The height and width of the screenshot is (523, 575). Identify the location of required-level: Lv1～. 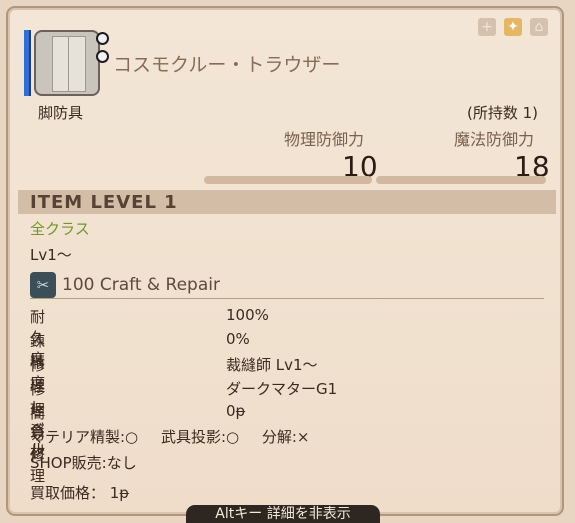
(51, 255).